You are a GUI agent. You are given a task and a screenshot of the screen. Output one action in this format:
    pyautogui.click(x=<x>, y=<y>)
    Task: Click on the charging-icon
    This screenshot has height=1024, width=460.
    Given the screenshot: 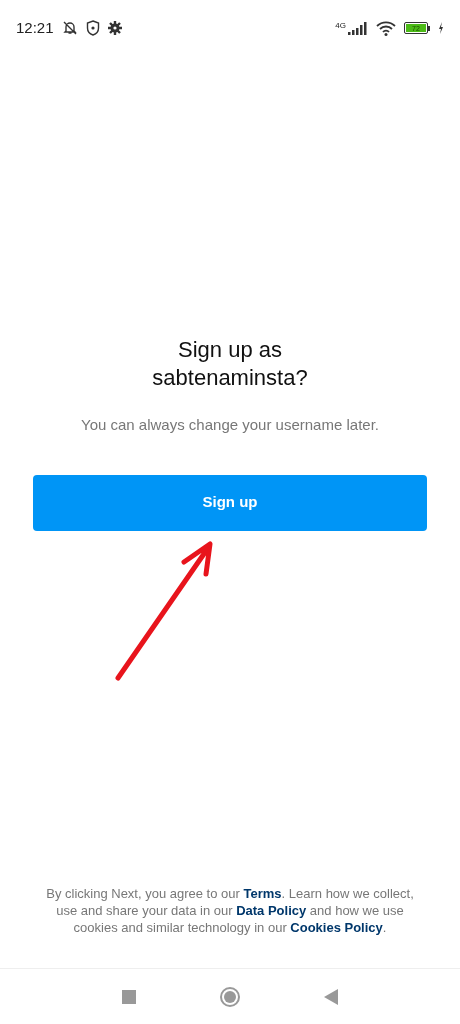 What is the action you would take?
    pyautogui.click(x=441, y=28)
    